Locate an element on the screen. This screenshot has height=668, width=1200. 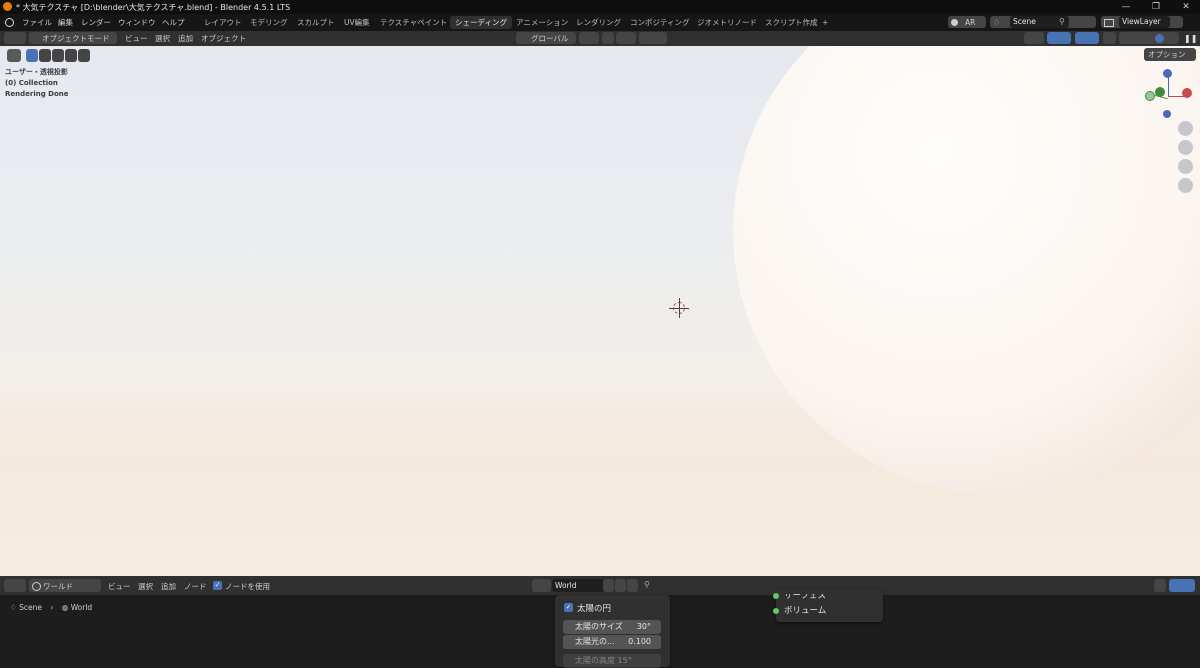
menu-help: ヘルプ is located at coordinates (173, 22).